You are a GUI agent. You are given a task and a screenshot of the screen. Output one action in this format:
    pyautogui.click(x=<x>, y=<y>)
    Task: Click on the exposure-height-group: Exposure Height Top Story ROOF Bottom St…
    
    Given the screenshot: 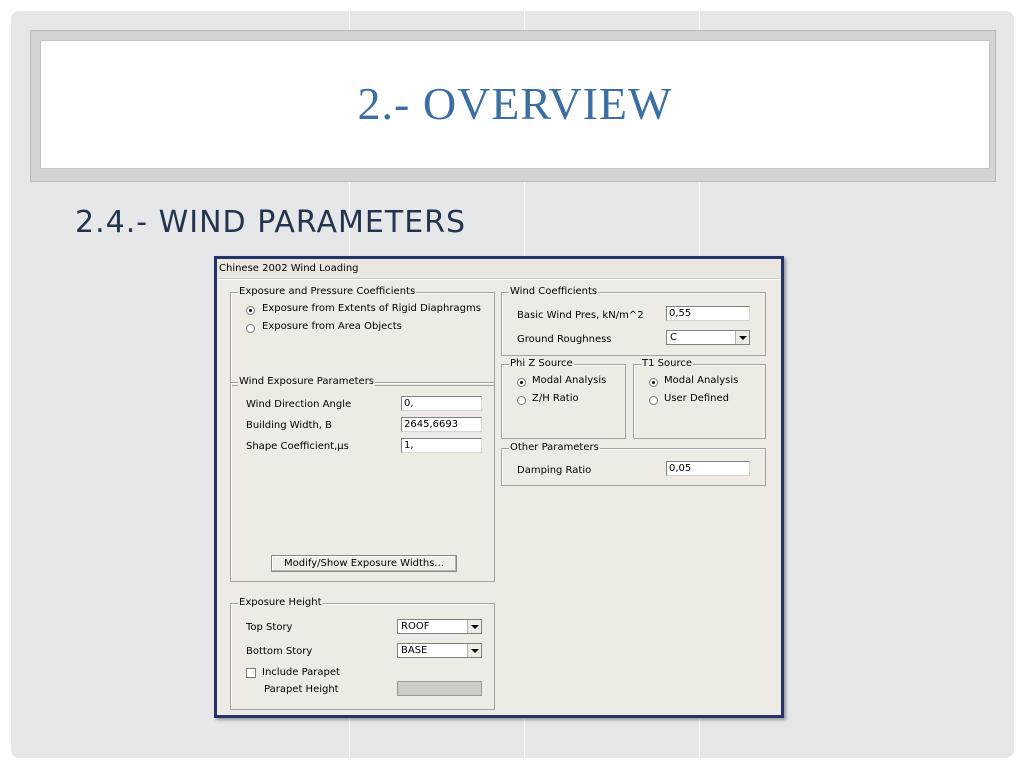 What is the action you would take?
    pyautogui.click(x=362, y=653)
    